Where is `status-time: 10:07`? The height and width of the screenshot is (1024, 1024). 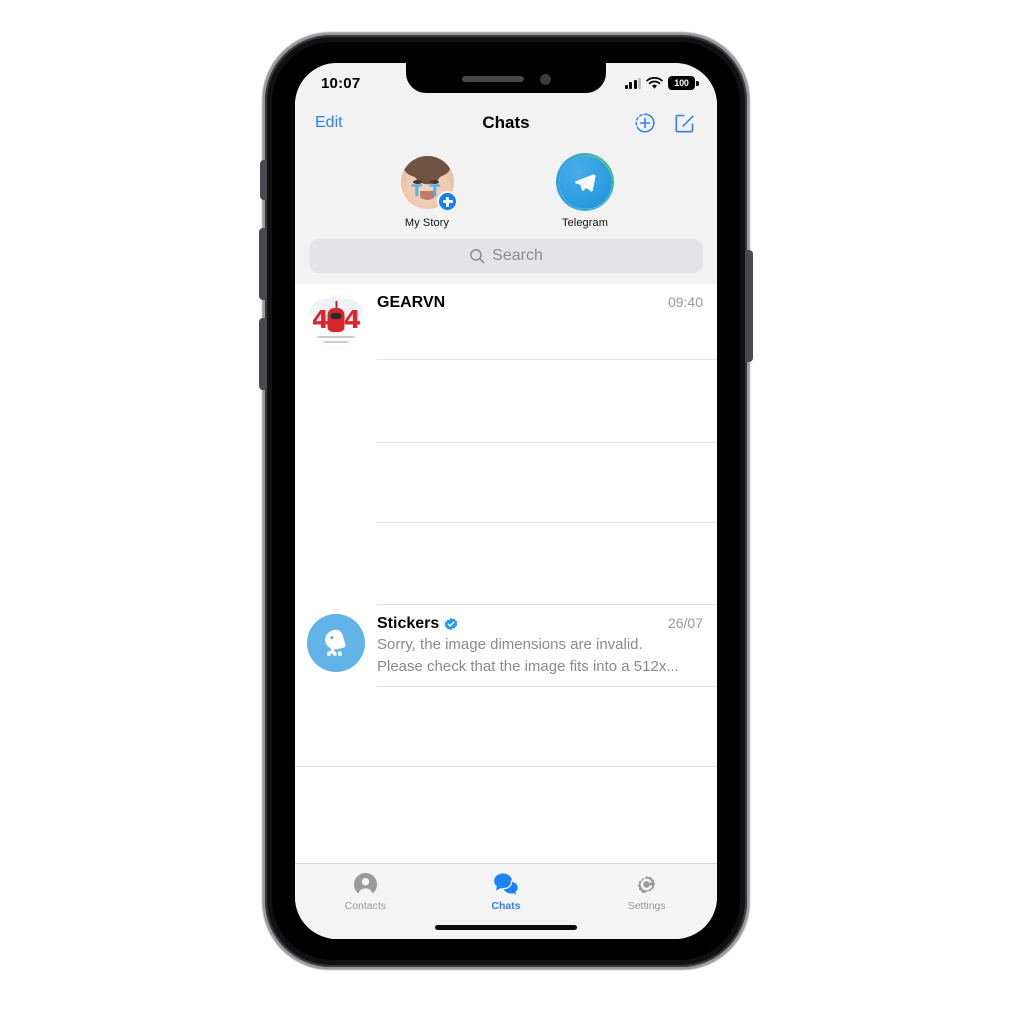
status-time: 10:07 is located at coordinates (341, 83).